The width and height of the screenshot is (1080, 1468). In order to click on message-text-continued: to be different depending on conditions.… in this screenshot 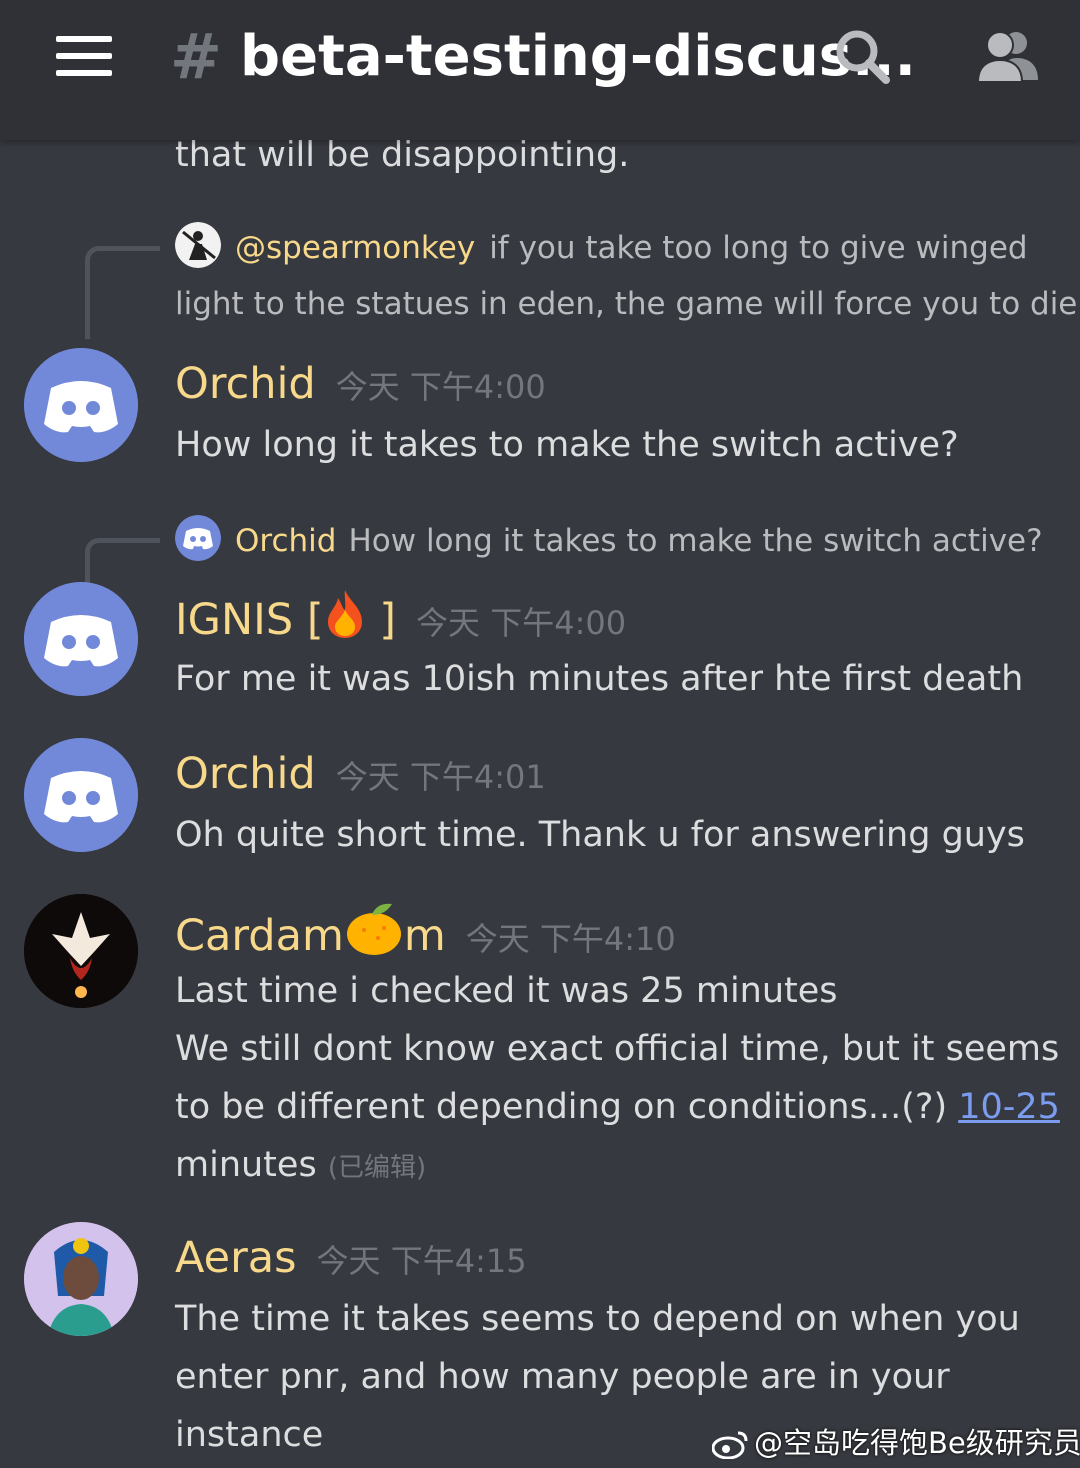, I will do `click(617, 1107)`.